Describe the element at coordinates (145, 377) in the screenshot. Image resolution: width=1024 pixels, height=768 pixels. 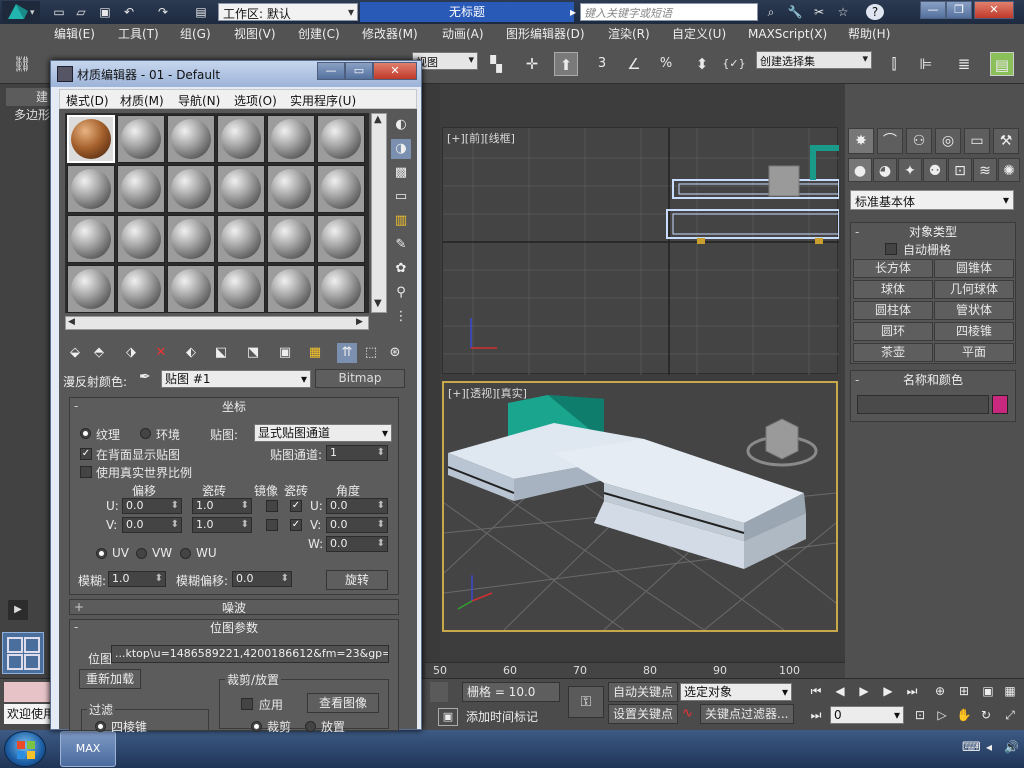
I see `eyedropper-icon: ✒` at that location.